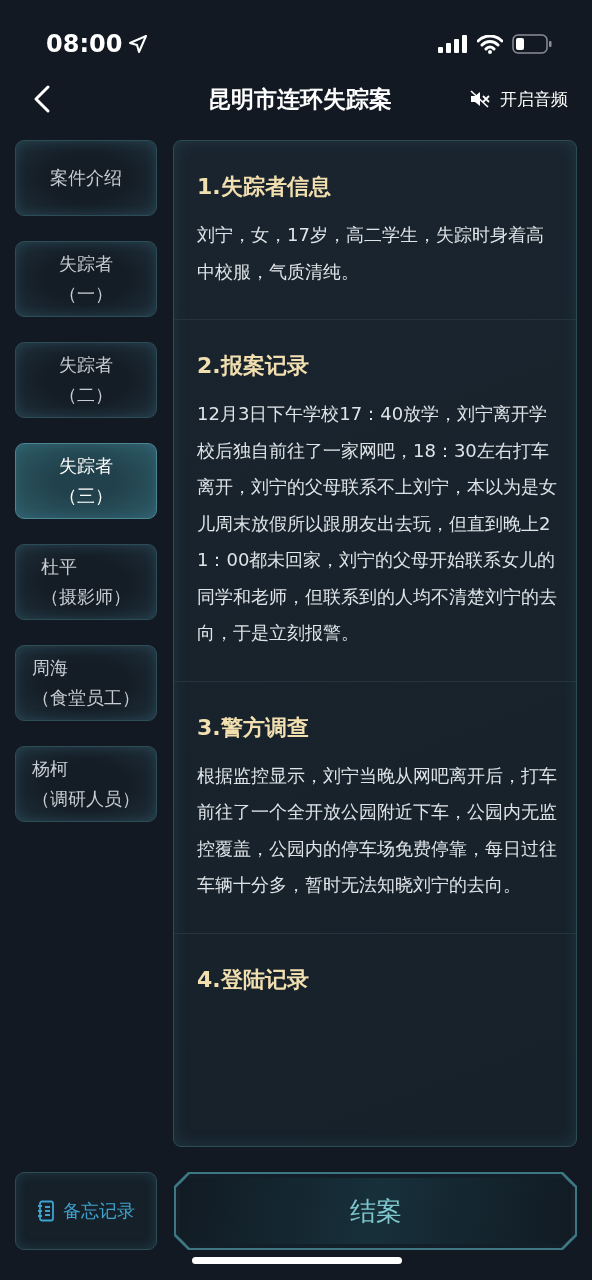  Describe the element at coordinates (84, 44) in the screenshot. I see `clock-time: 08:00` at that location.